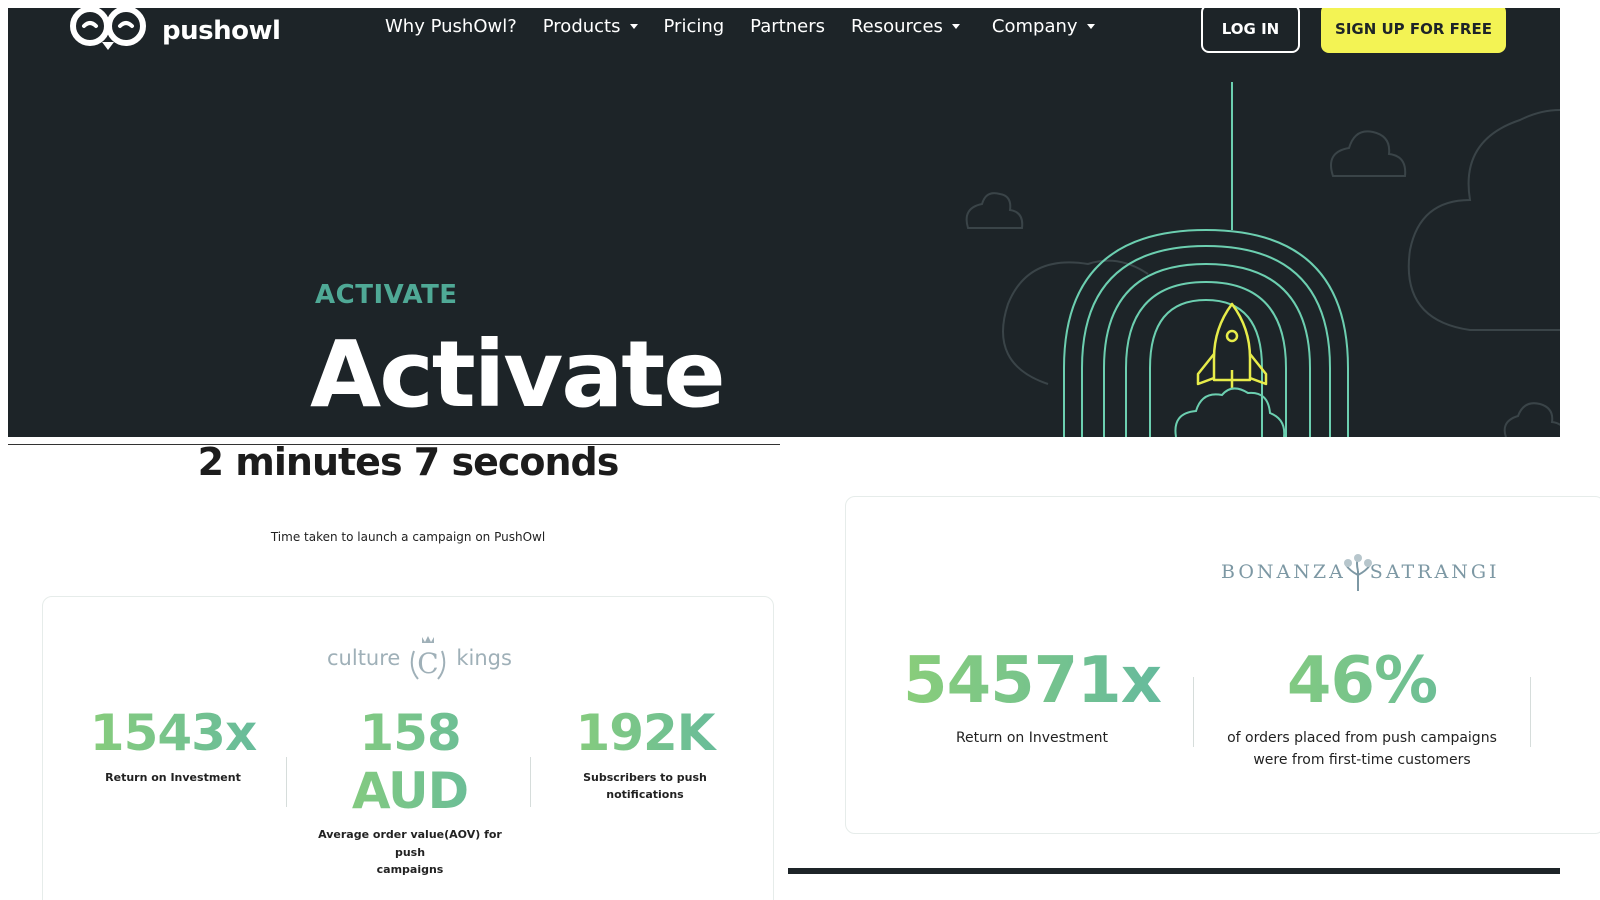  I want to click on nav-item-company: Company, so click(1043, 26).